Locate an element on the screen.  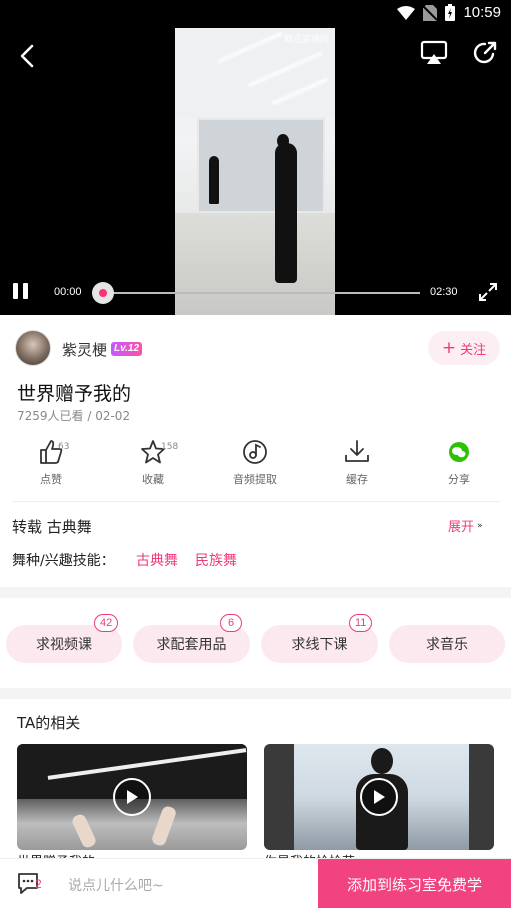
share-button: 分享 is located at coordinates (459, 464).